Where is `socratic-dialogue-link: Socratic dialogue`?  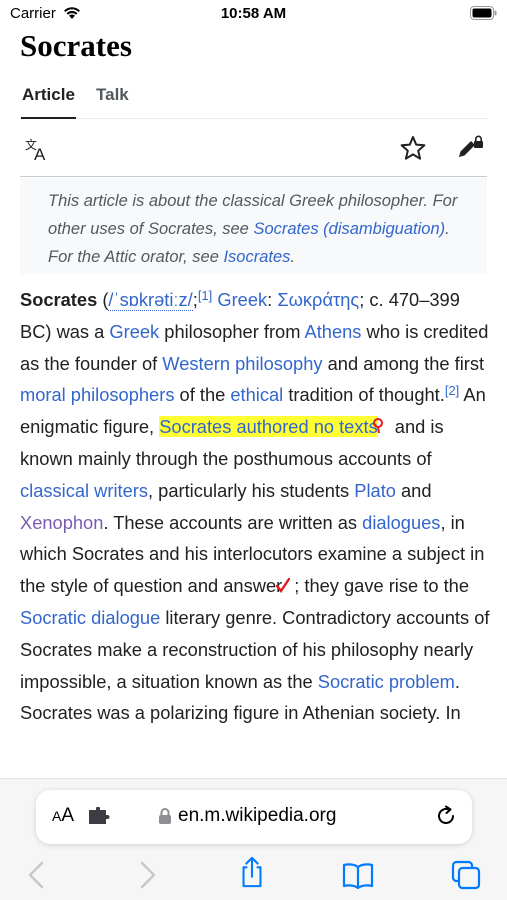 socratic-dialogue-link: Socratic dialogue is located at coordinates (90, 617).